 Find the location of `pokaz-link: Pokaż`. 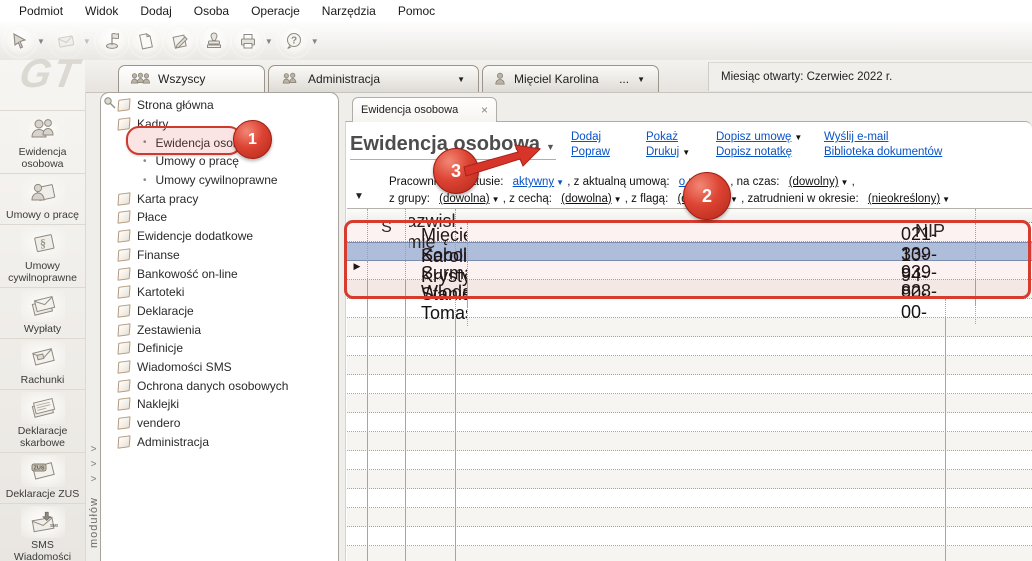

pokaz-link: Pokaż is located at coordinates (681, 137).